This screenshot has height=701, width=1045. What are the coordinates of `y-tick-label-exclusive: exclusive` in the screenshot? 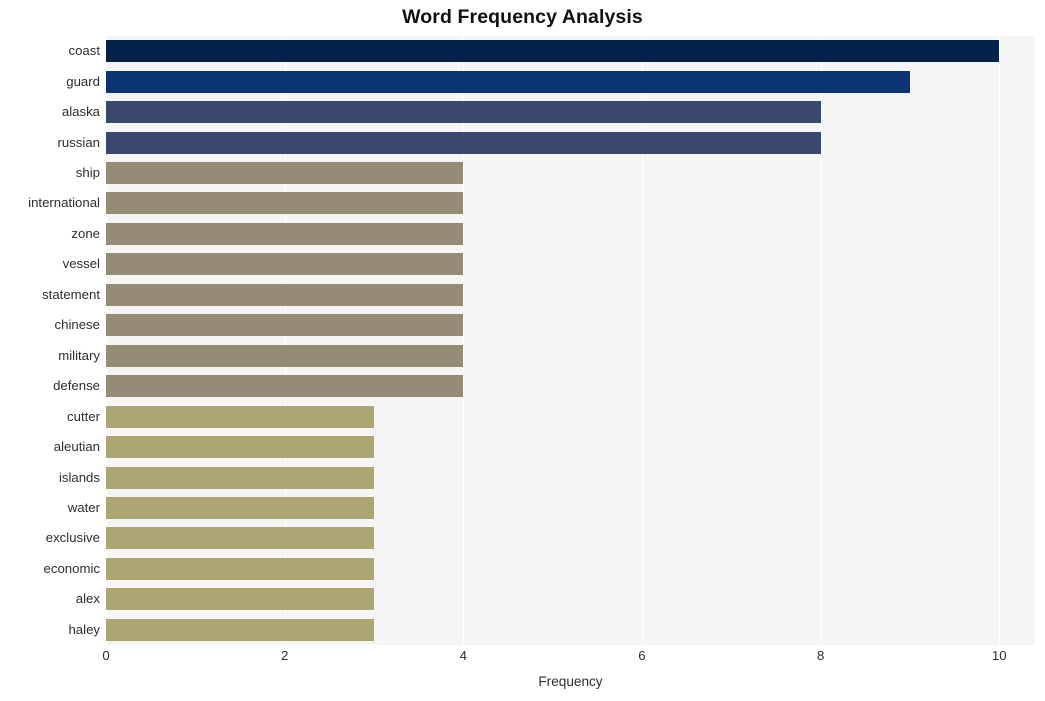 It's located at (72, 538).